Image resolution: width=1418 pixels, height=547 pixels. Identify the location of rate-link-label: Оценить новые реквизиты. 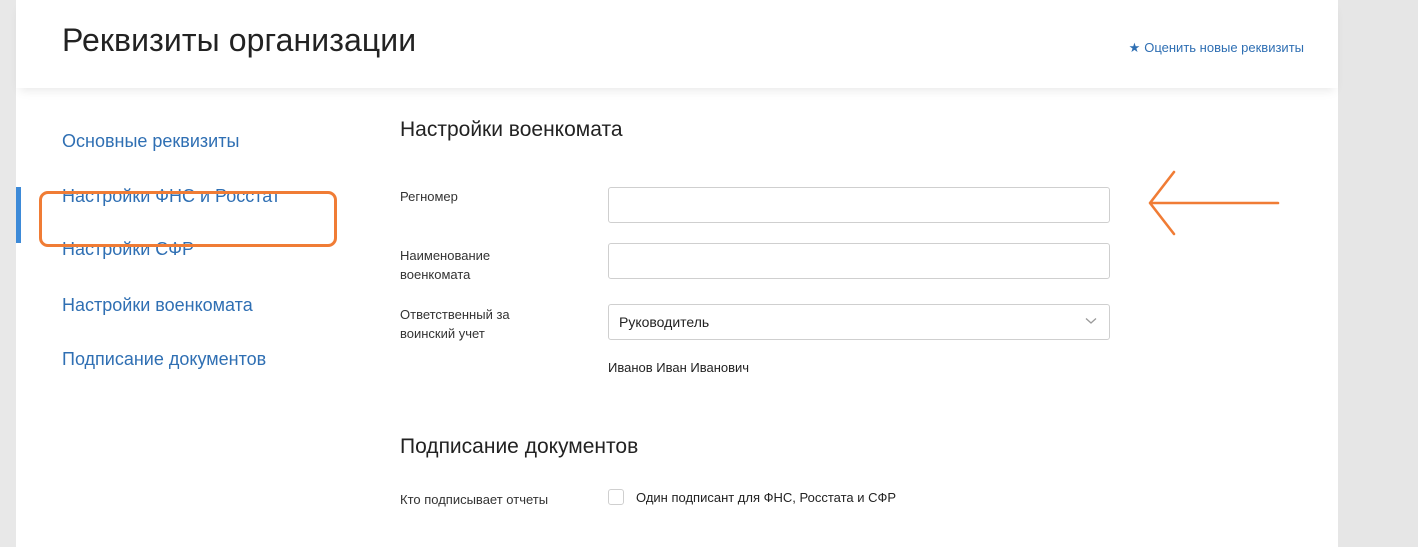
(1224, 47).